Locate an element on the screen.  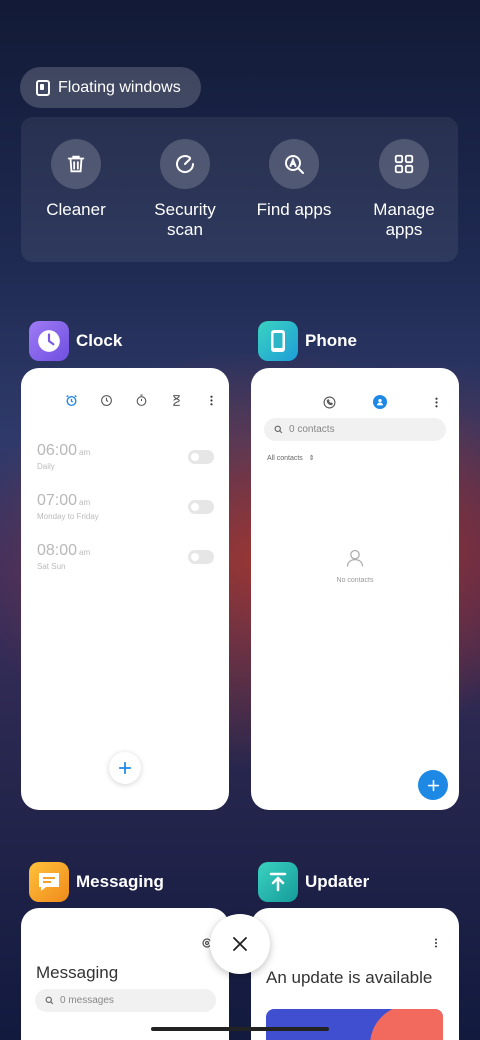
updater-app-icon is located at coordinates (278, 882).